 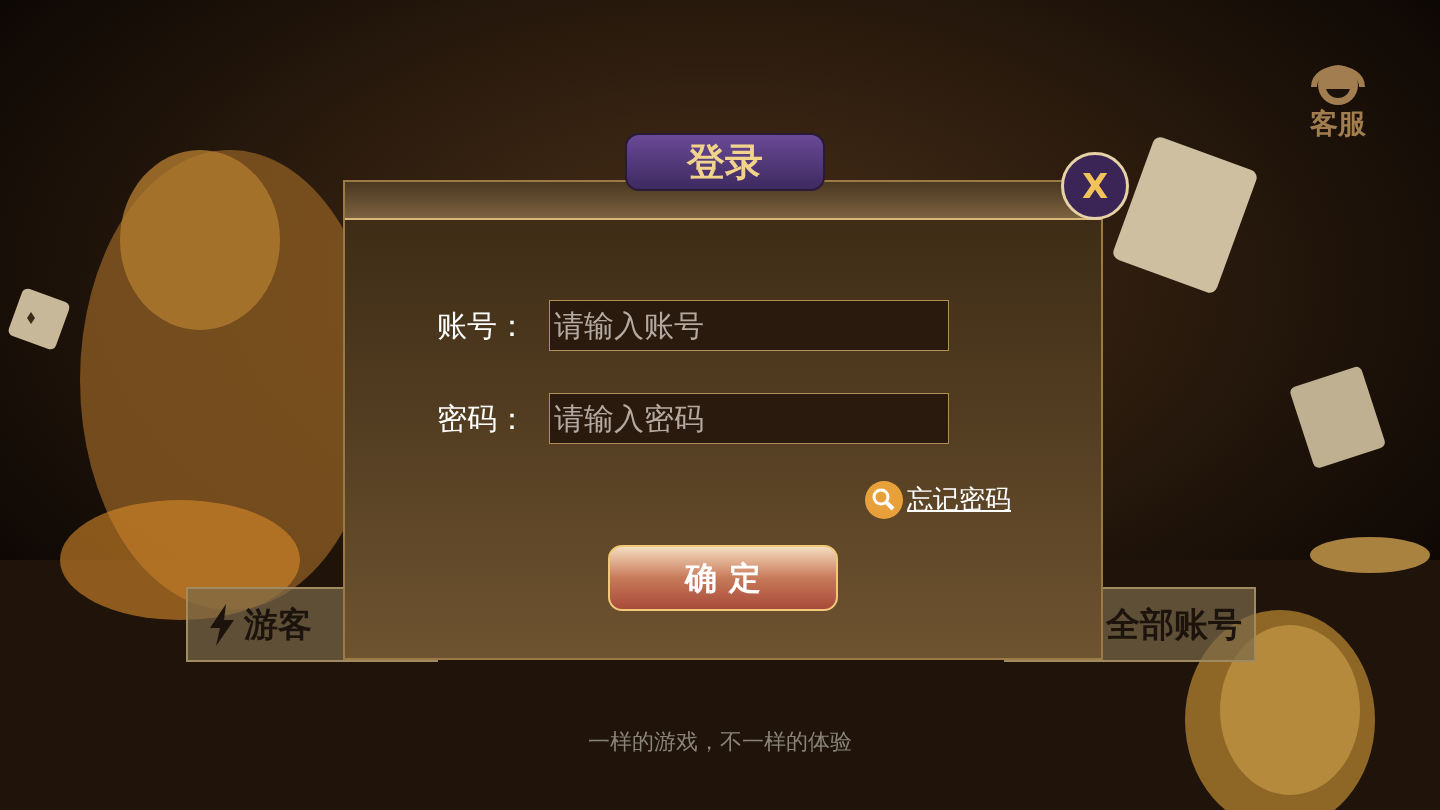 What do you see at coordinates (720, 742) in the screenshot?
I see `tagline: 一样的游戏，不一样的体验` at bounding box center [720, 742].